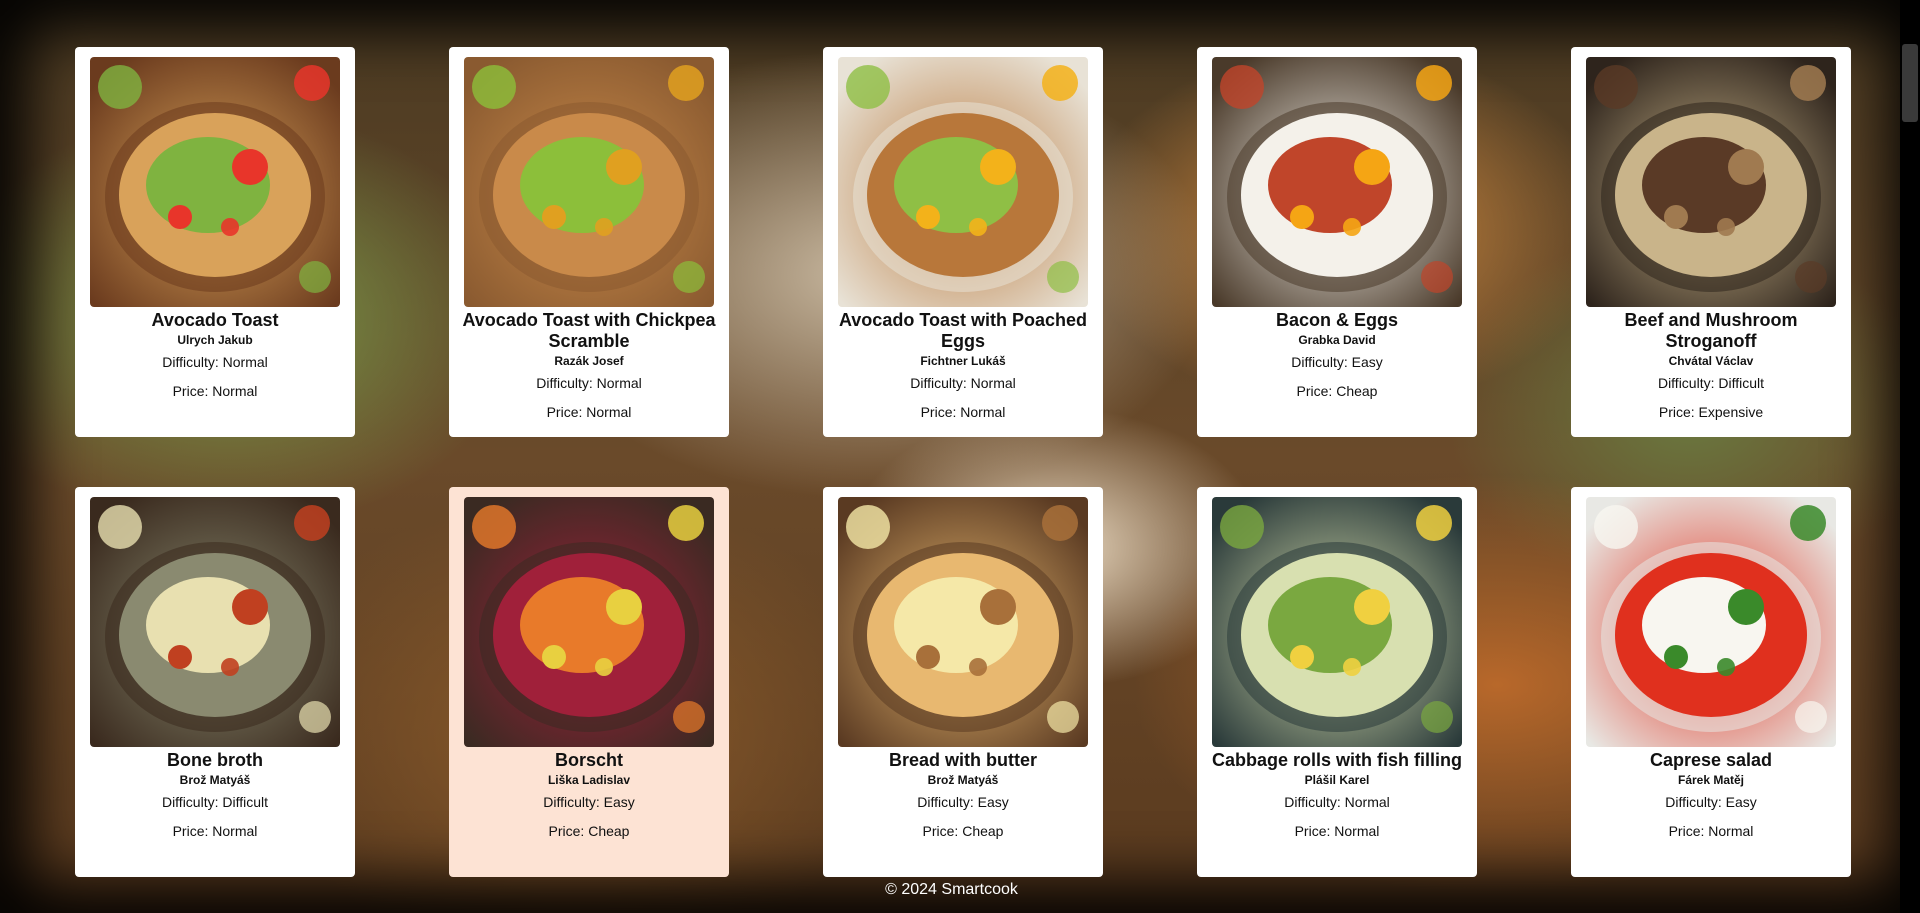  What do you see at coordinates (1337, 182) in the screenshot?
I see `bacon-and-eggs-image` at bounding box center [1337, 182].